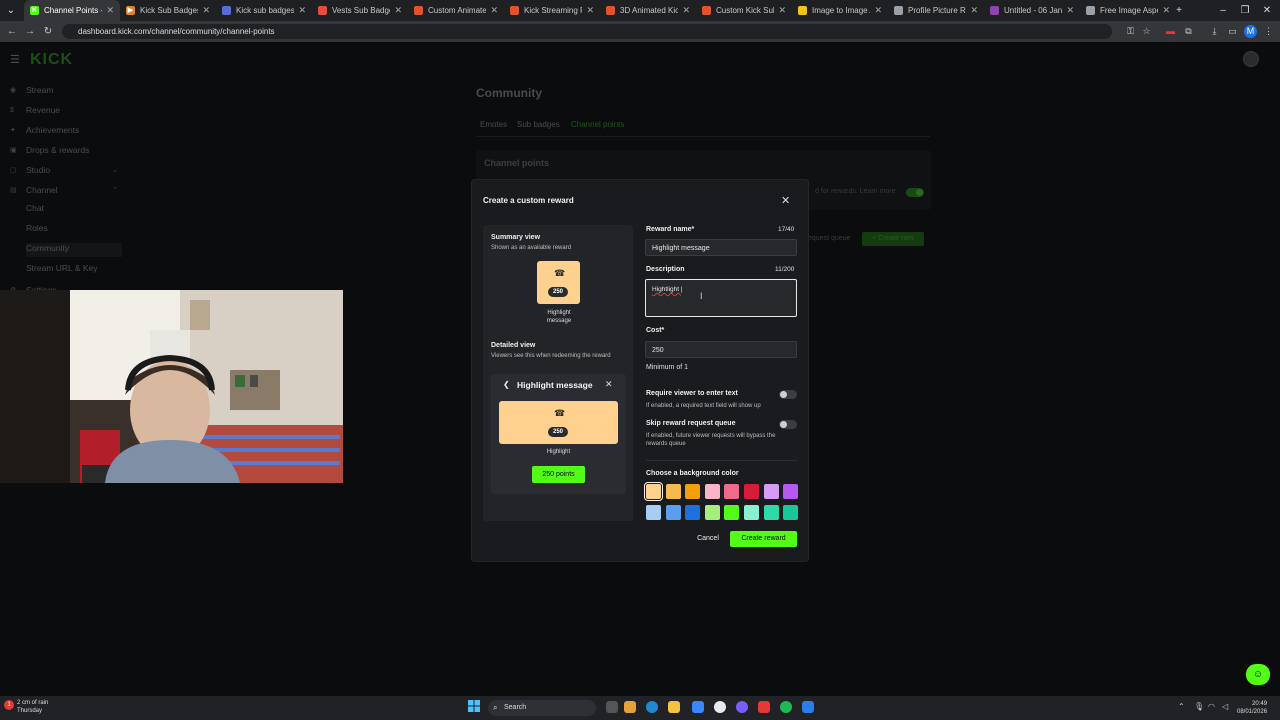 Image resolution: width=1280 pixels, height=720 pixels. I want to click on weather-alert-icon: 1, so click(9, 705).